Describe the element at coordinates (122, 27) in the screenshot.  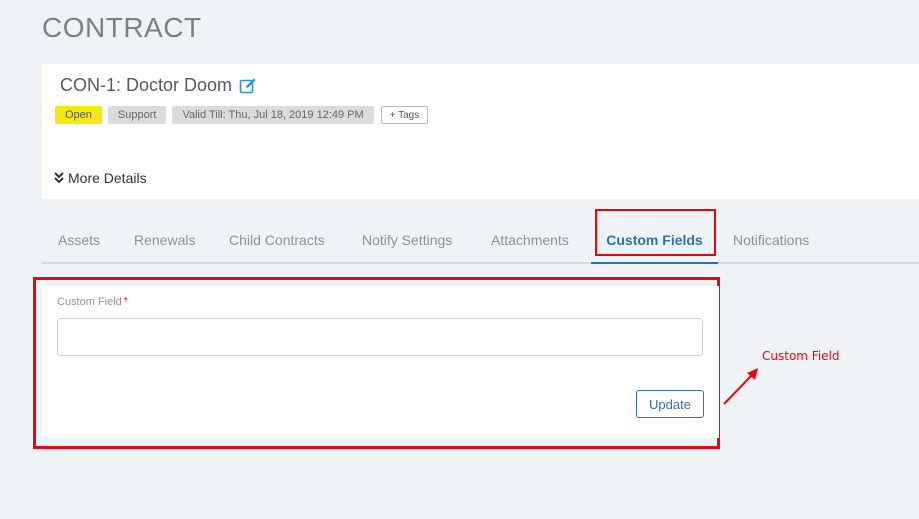
I see `page-title: CONTRACT` at that location.